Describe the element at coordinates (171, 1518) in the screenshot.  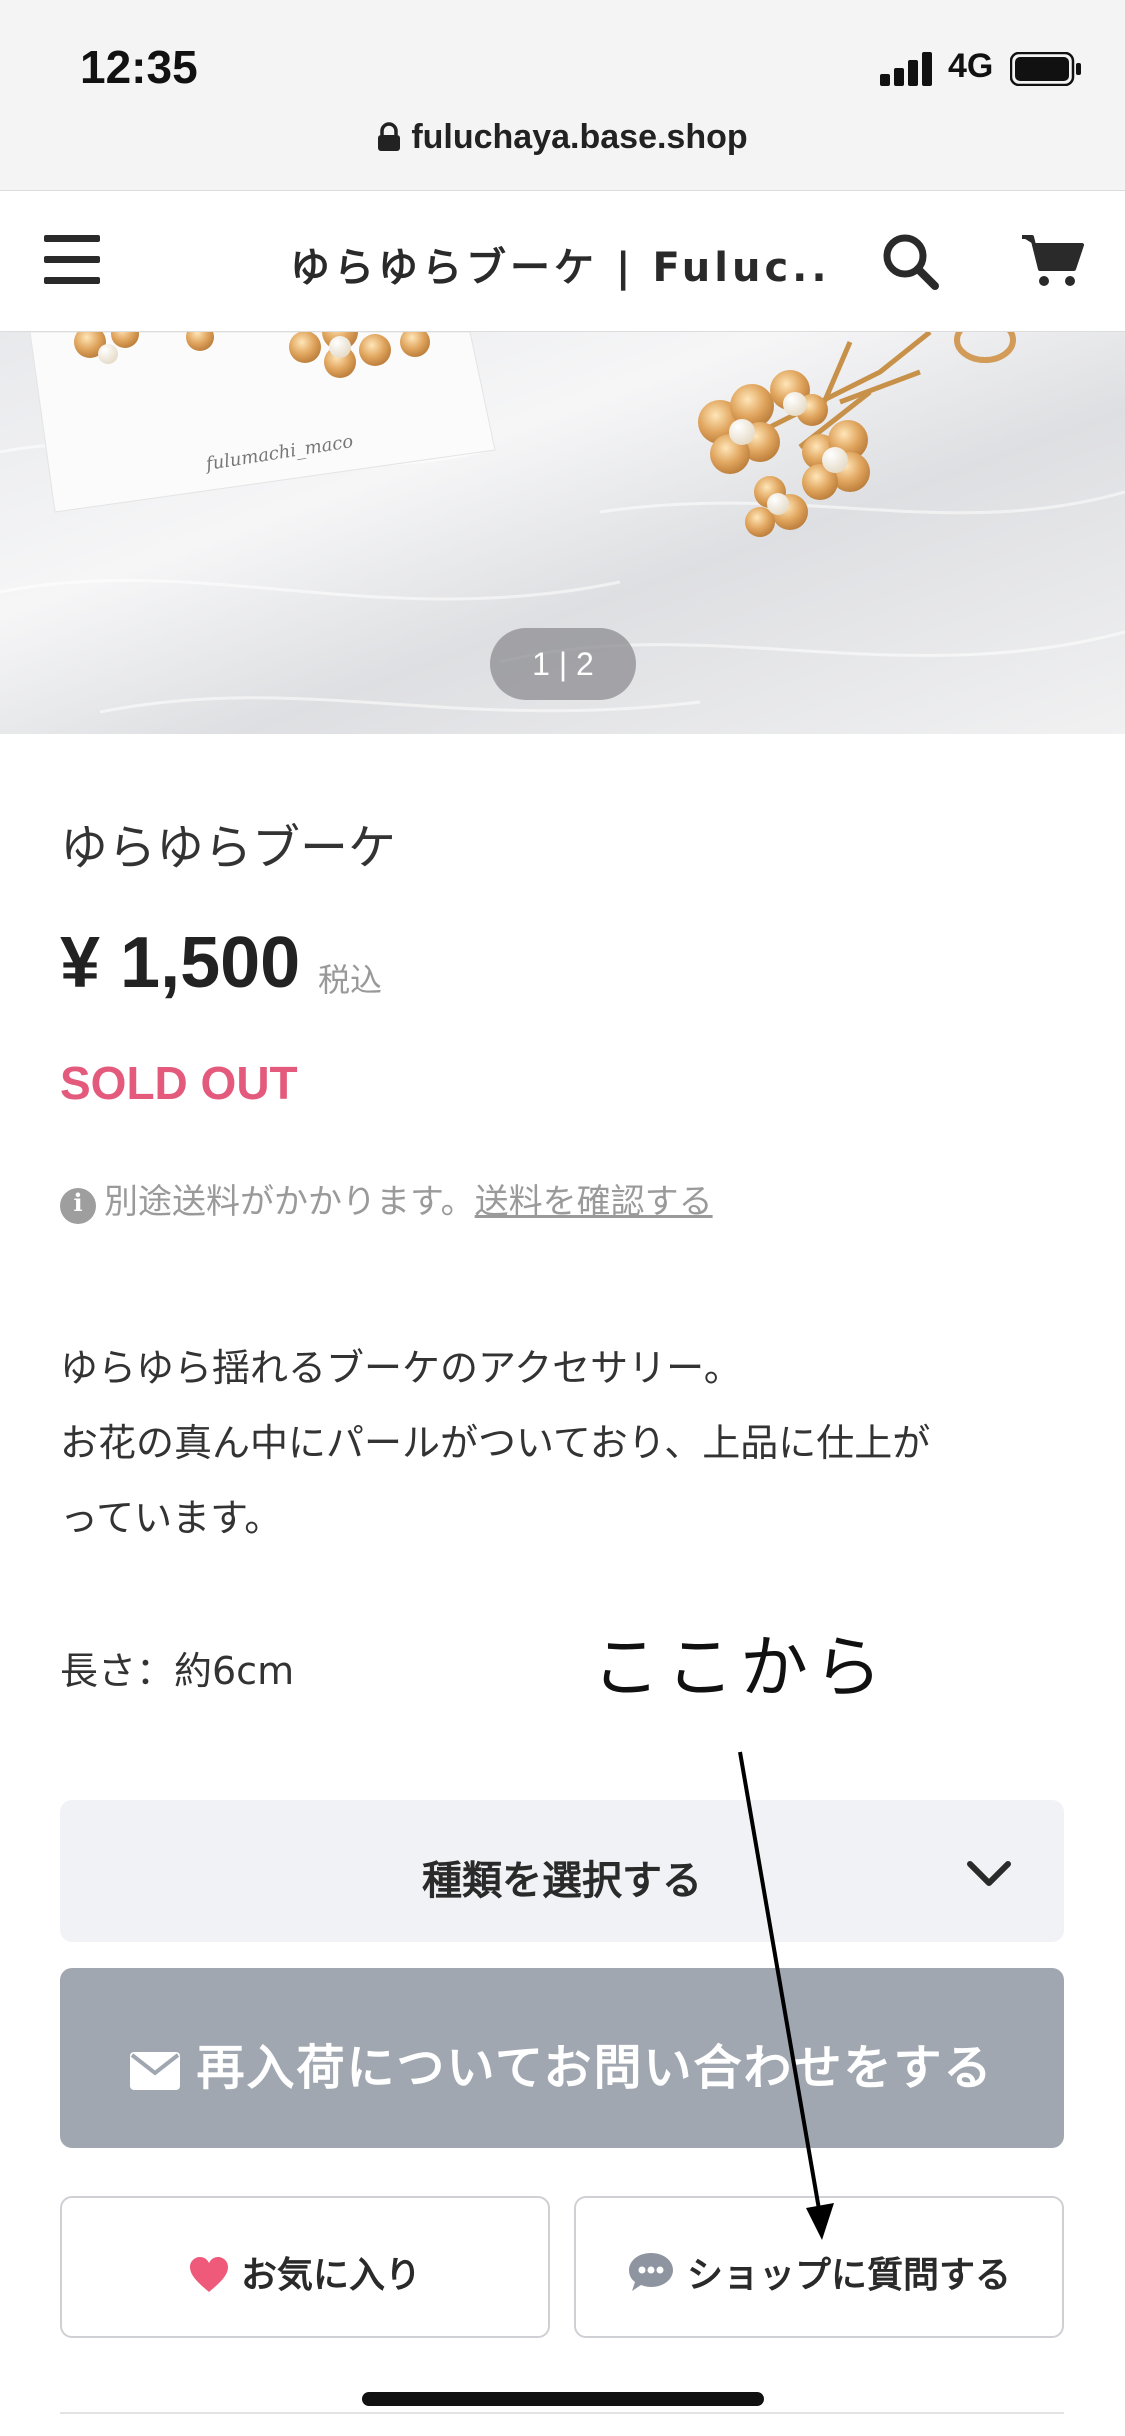
I see `description-line: っています。` at that location.